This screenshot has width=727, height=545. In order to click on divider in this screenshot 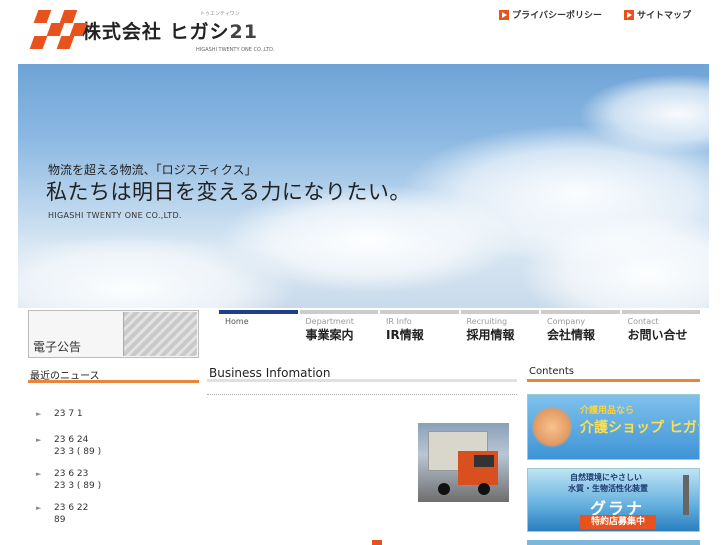, I will do `click(362, 394)`.